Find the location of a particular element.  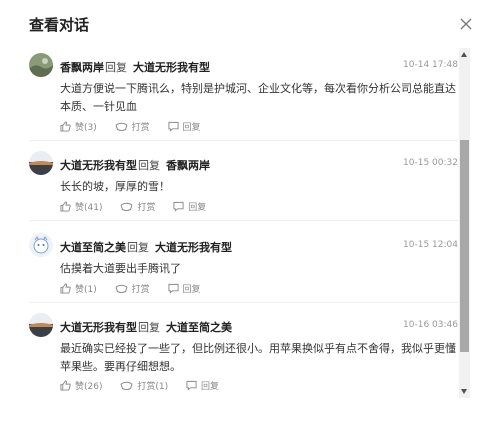

comment-actions: 赞(41) 打赏 回复 is located at coordinates (140, 207).